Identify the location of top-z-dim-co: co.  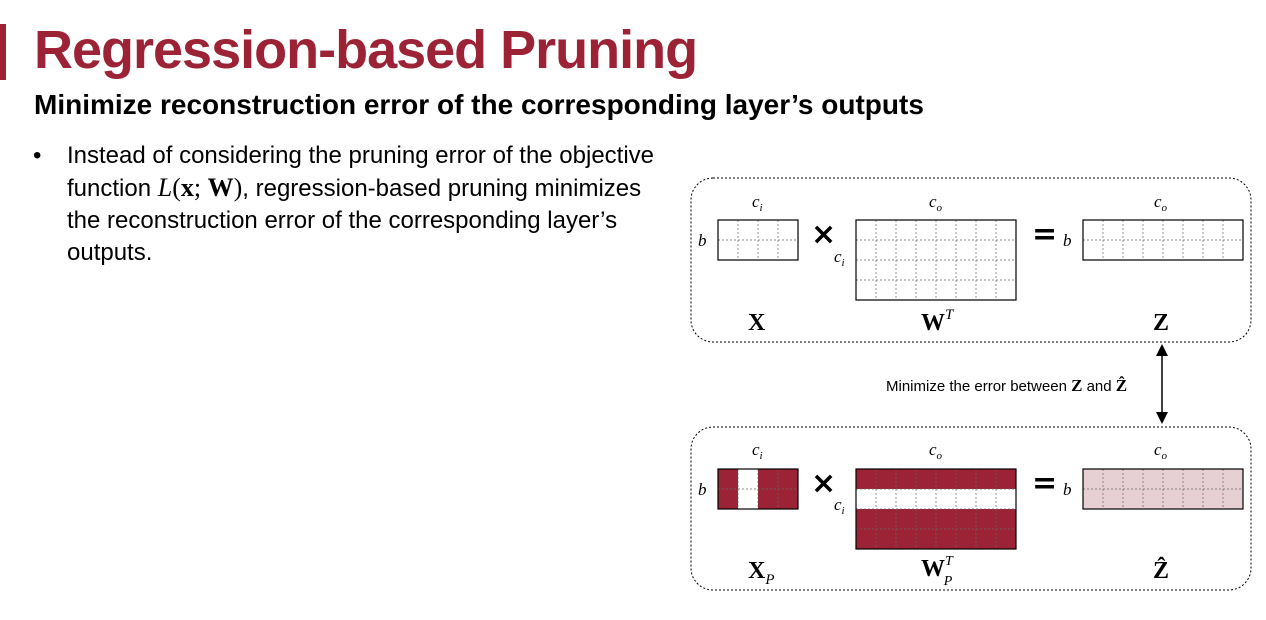
(1161, 203).